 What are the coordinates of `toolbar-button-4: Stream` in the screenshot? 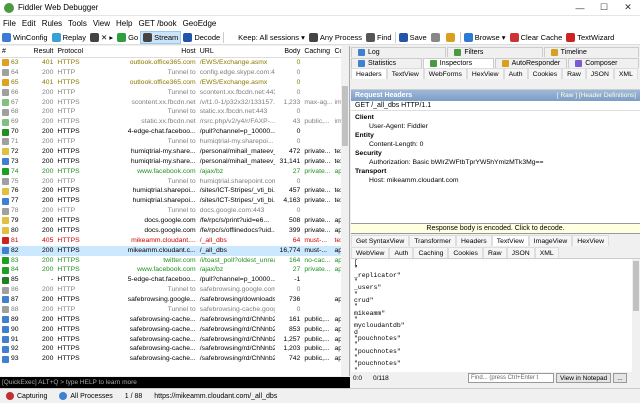 It's located at (161, 37).